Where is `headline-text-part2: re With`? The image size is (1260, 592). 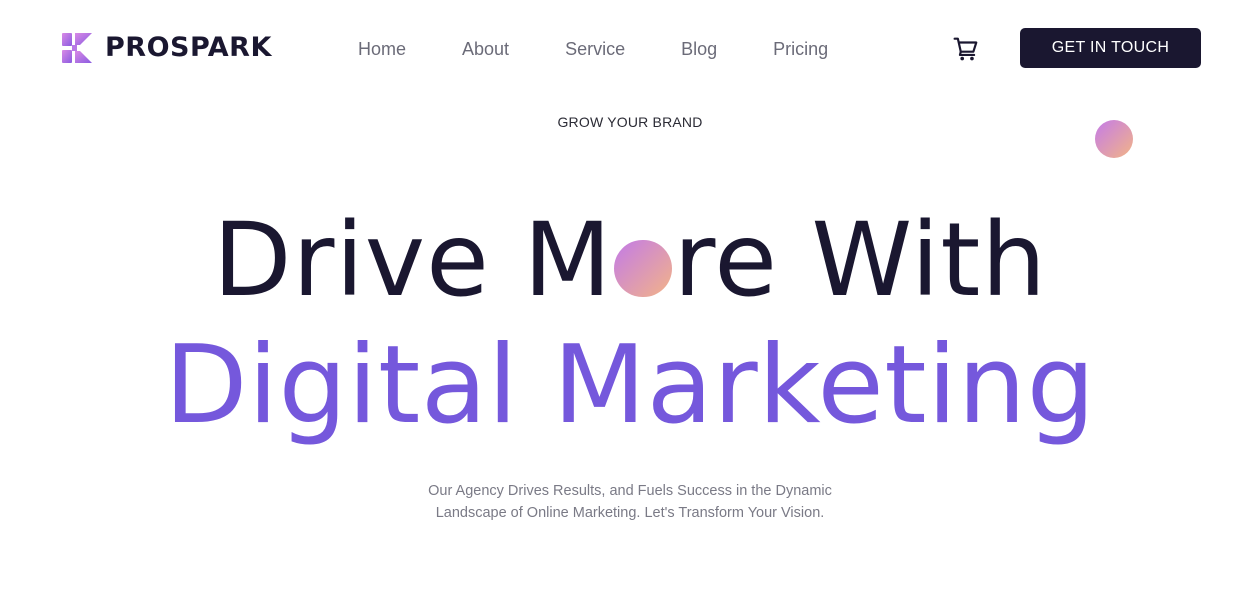
headline-text-part2: re With is located at coordinates (860, 260).